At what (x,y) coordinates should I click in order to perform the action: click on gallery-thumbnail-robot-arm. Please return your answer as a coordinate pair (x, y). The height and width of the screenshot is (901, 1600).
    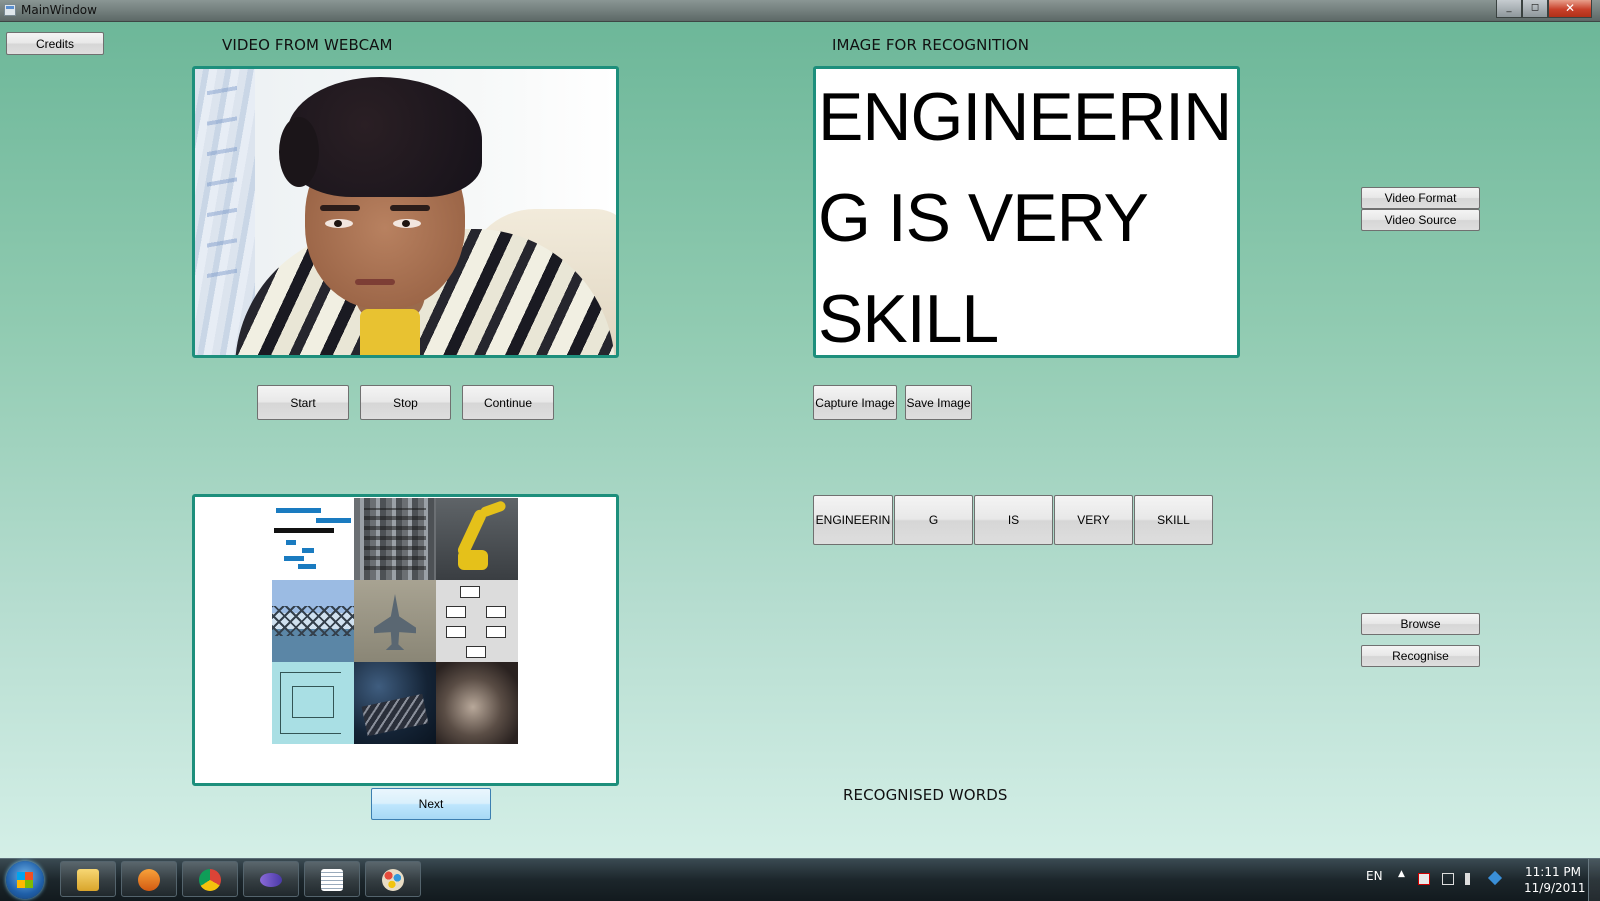
    Looking at the image, I should click on (477, 539).